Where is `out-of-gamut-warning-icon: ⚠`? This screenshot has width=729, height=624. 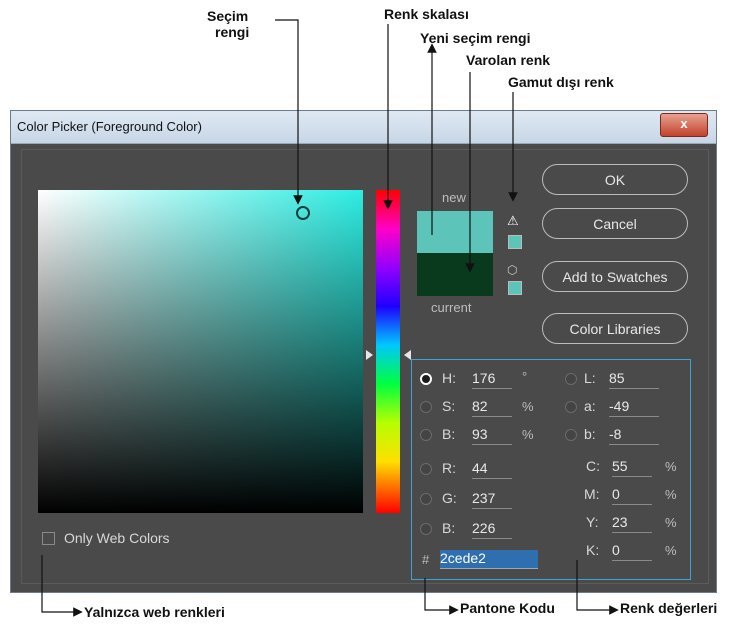
out-of-gamut-warning-icon: ⚠ is located at coordinates (513, 221).